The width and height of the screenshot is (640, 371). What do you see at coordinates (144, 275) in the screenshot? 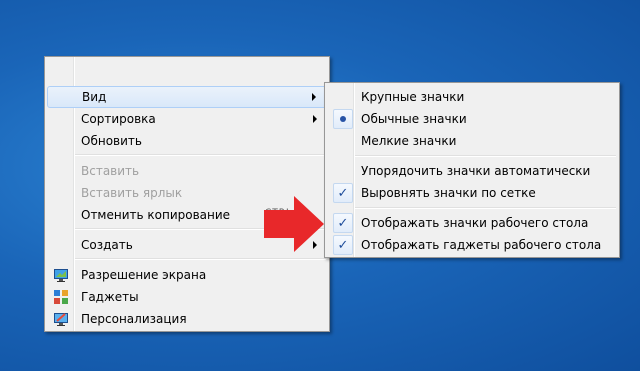
I see `menu-item-label: Разрешение экрана` at bounding box center [144, 275].